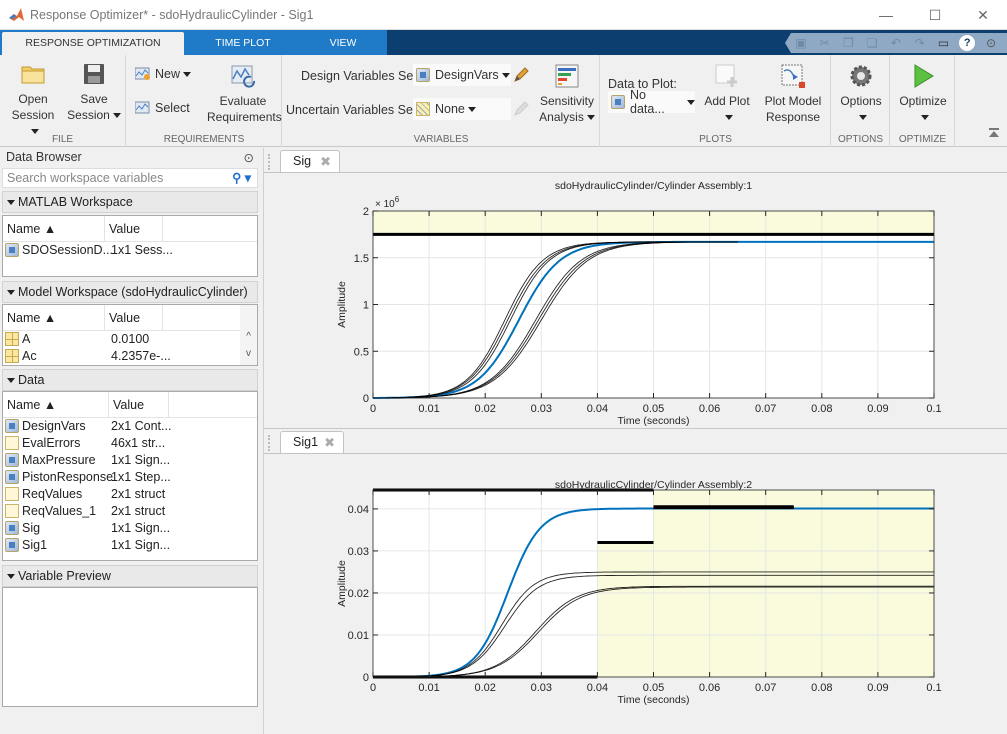  What do you see at coordinates (249, 157) in the screenshot?
I see `panel-menu-icon: ⊙` at bounding box center [249, 157].